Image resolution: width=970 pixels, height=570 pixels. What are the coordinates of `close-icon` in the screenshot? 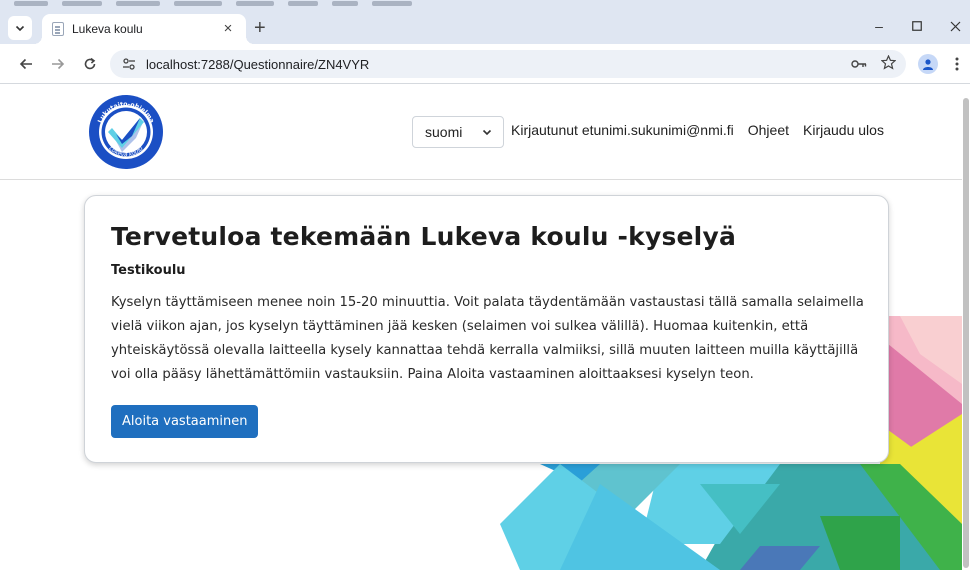 It's located at (955, 26).